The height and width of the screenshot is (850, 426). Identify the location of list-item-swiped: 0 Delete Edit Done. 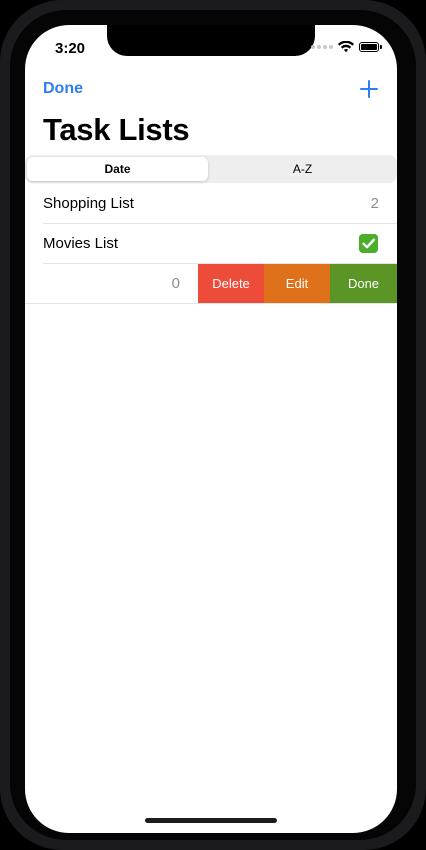
(211, 284).